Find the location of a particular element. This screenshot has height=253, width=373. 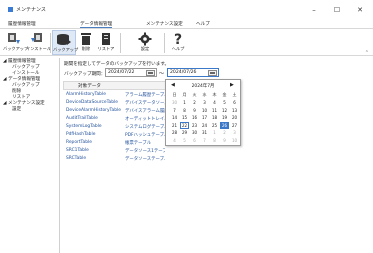

maximize-button: ☐ is located at coordinates (337, 10).